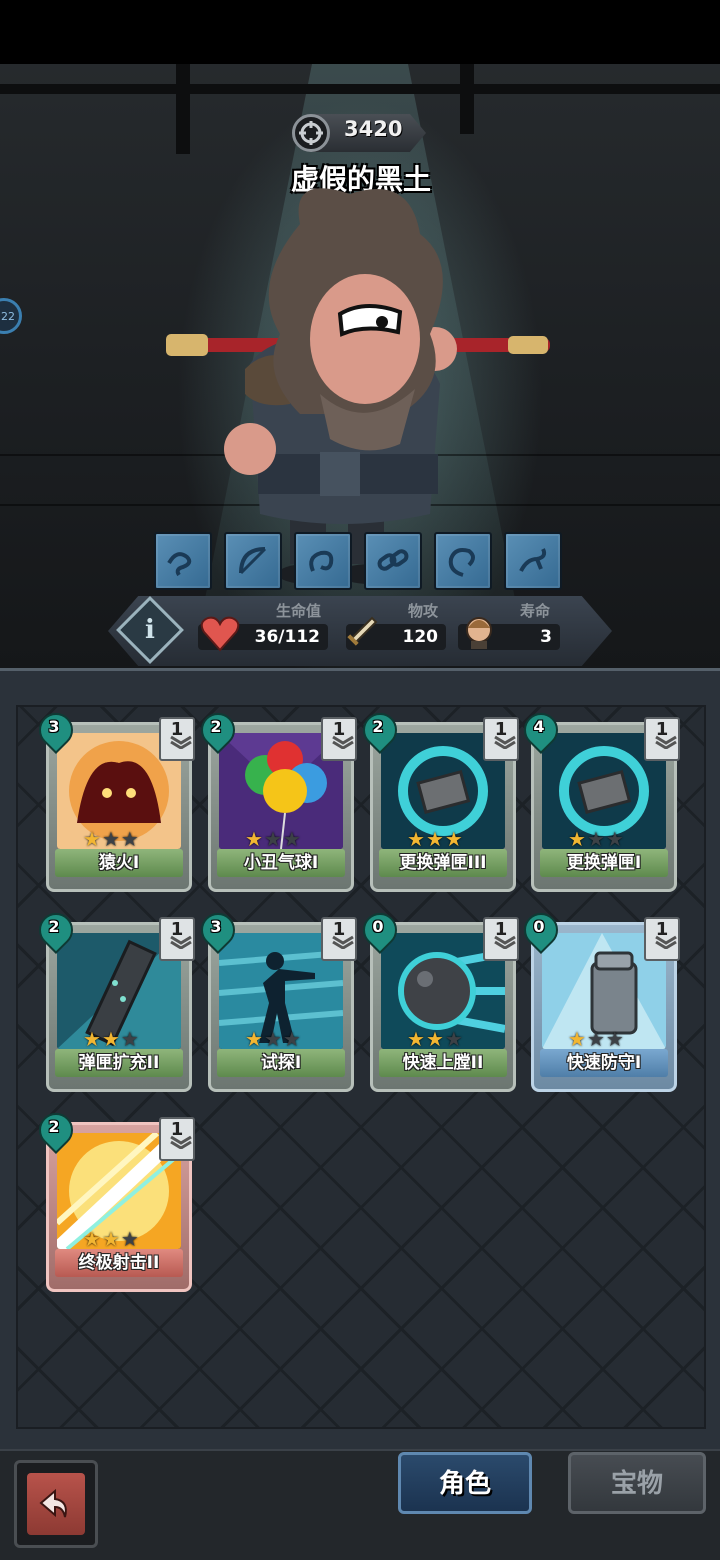  I want to click on heart-icon, so click(220, 634).